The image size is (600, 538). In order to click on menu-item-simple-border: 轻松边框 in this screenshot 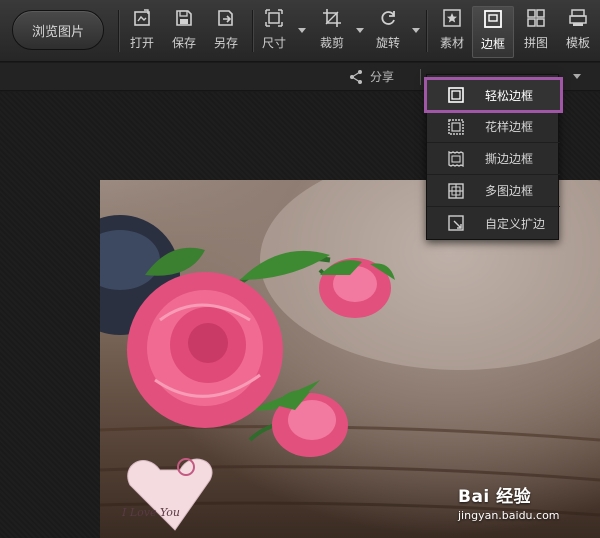, I will do `click(493, 95)`.